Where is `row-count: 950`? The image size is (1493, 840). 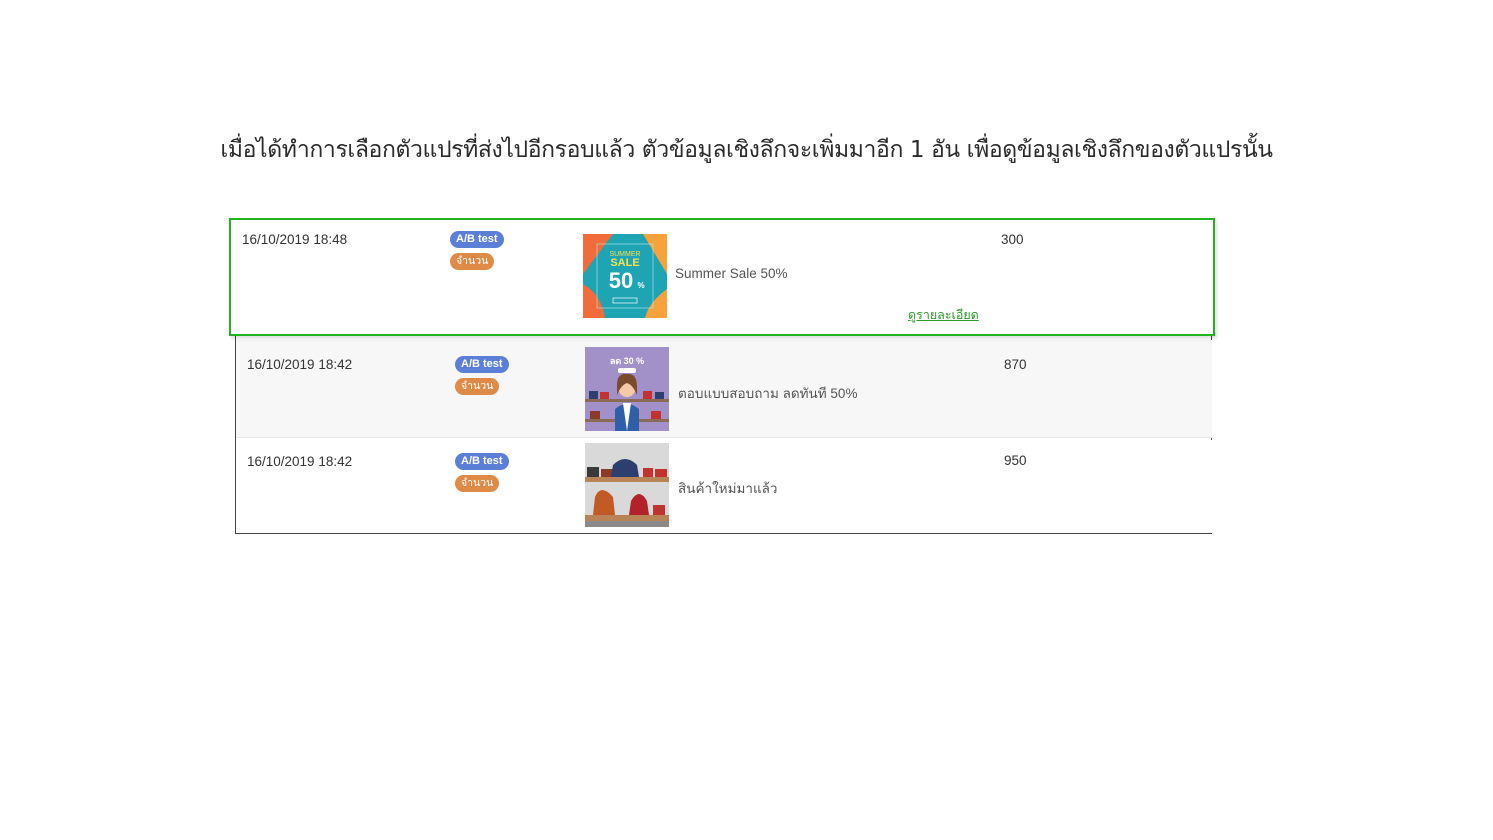
row-count: 950 is located at coordinates (1015, 460).